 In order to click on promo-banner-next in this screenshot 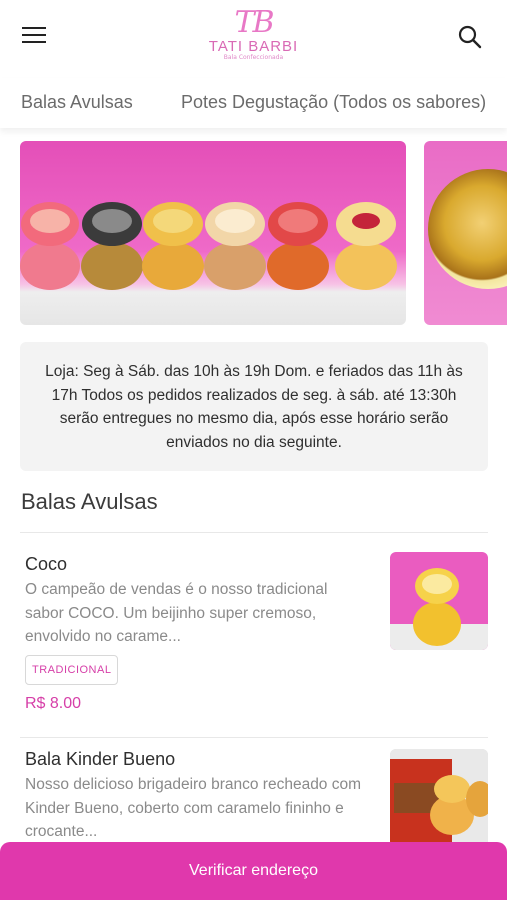, I will do `click(465, 233)`.